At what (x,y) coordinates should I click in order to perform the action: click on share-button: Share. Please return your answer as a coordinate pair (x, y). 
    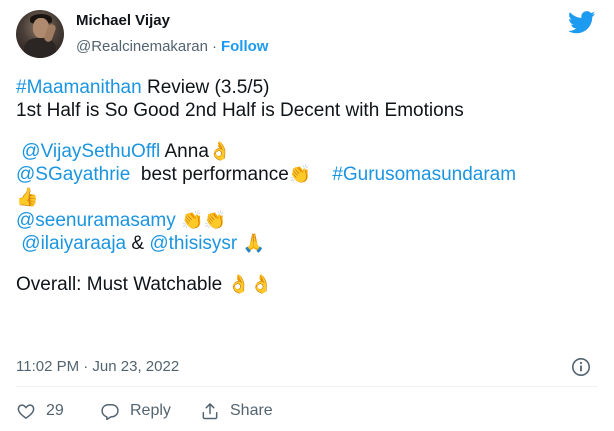
    Looking at the image, I should click on (236, 411).